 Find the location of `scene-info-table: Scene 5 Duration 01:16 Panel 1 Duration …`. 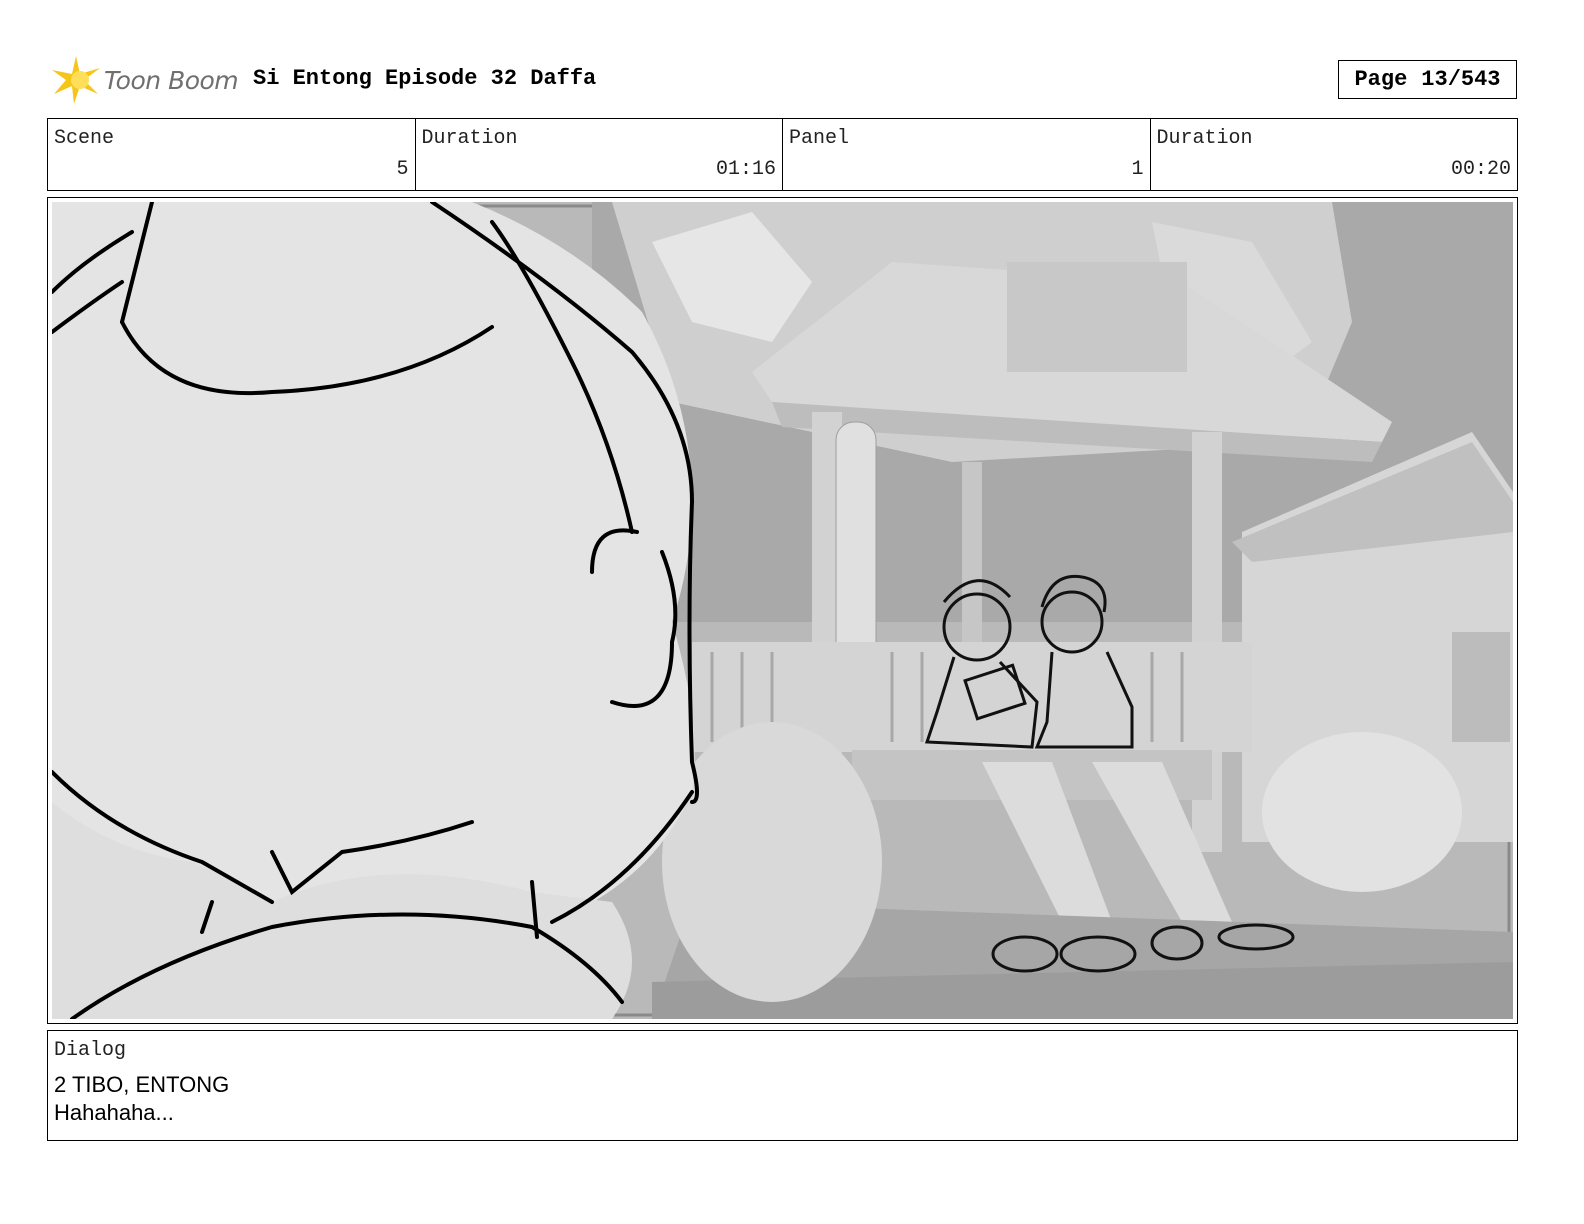

scene-info-table: Scene 5 Duration 01:16 Panel 1 Duration … is located at coordinates (782, 154).